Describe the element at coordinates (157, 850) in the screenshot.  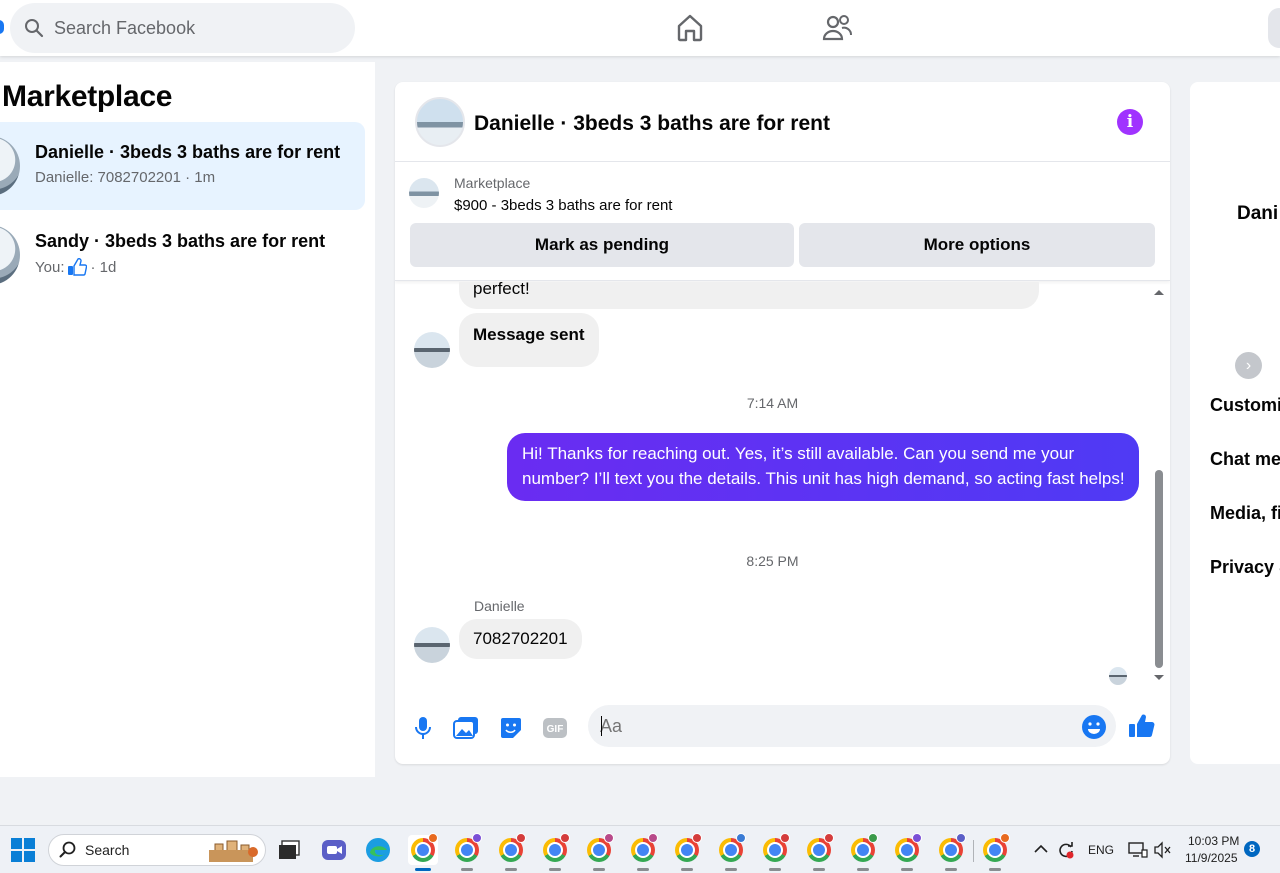
I see `taskbar-search: Search` at that location.